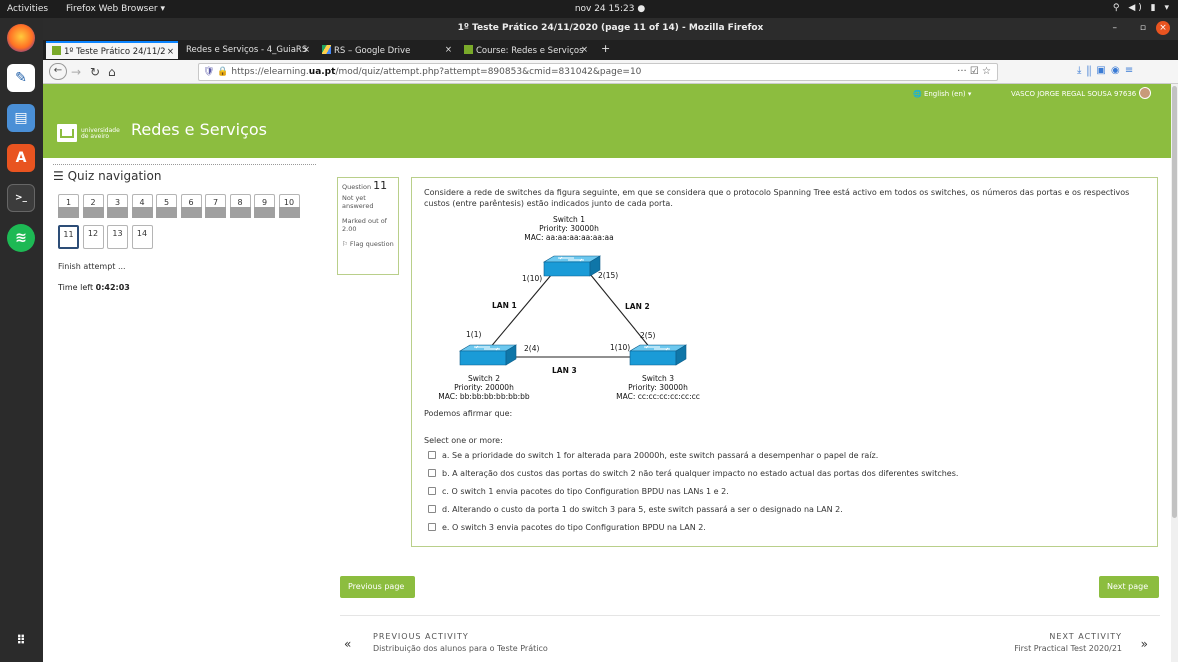 The height and width of the screenshot is (662, 1178). What do you see at coordinates (610, 9) in the screenshot?
I see `clock: nov 24 15:23 ●` at bounding box center [610, 9].